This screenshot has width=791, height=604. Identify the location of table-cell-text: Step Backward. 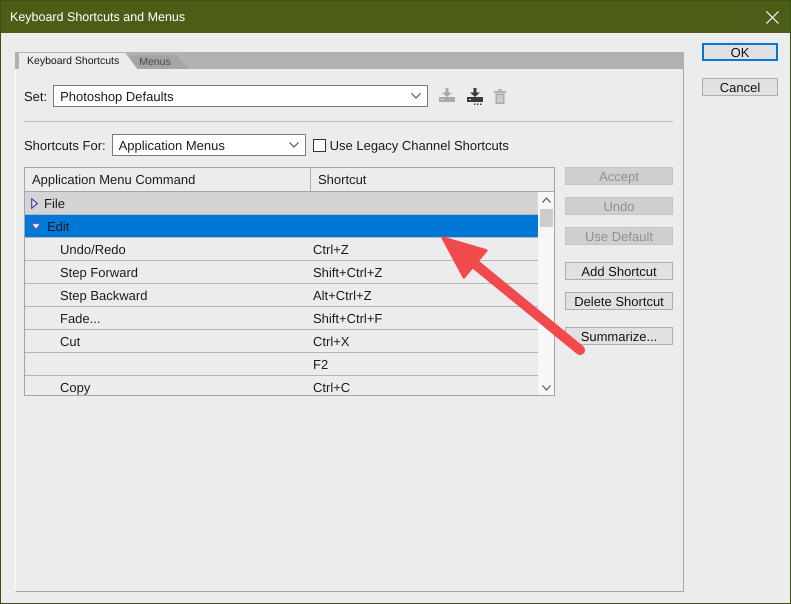
(103, 295).